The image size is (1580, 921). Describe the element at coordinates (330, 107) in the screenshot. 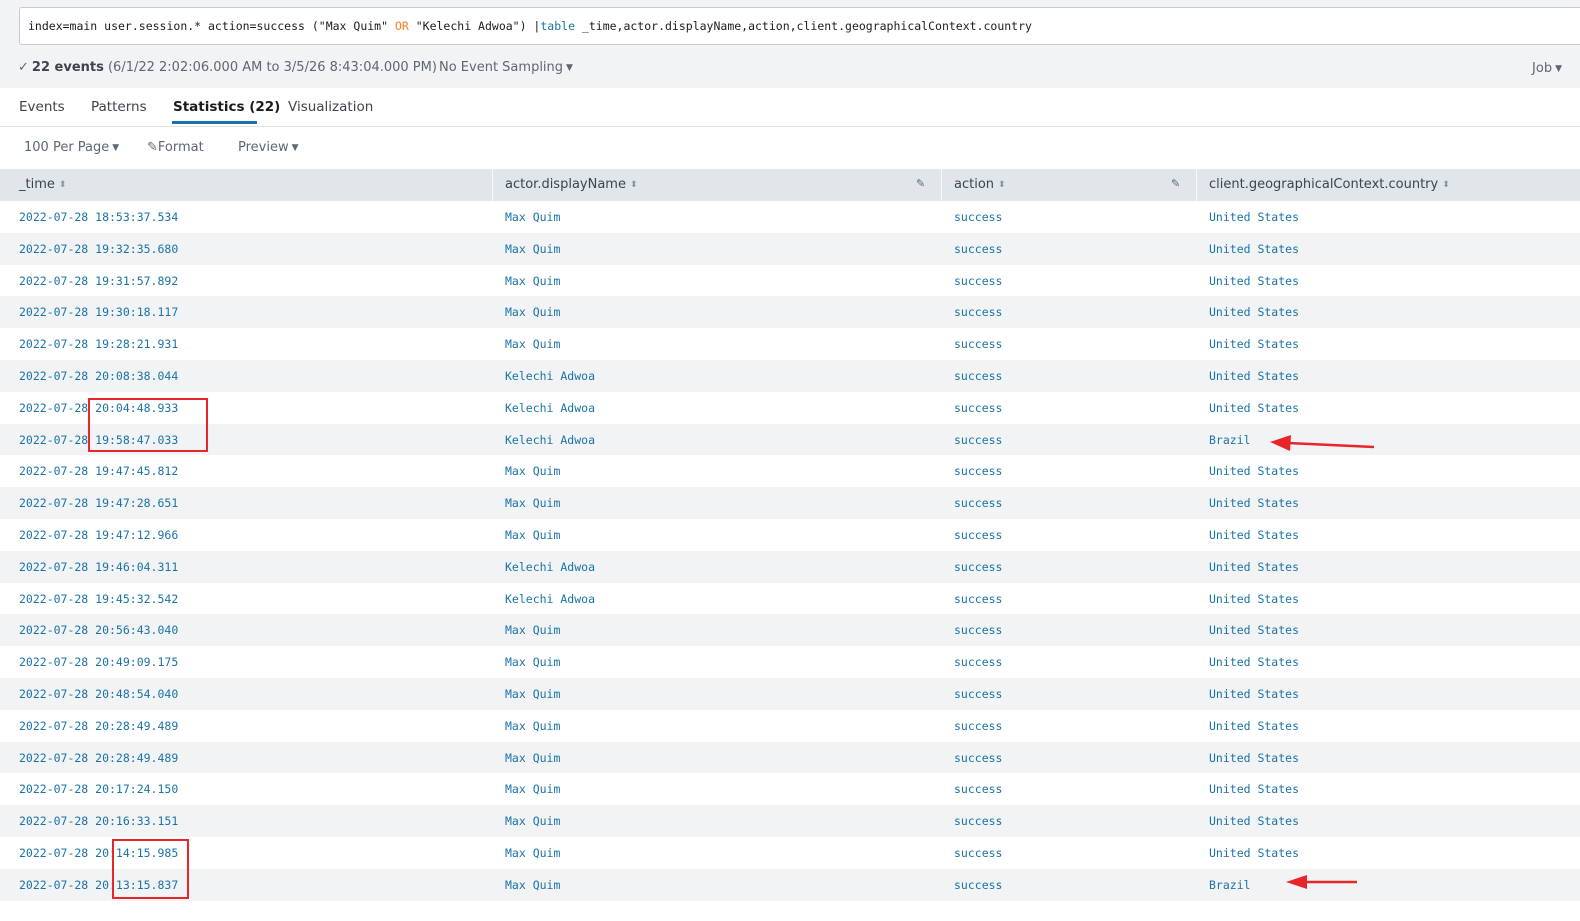

I see `tab-visualization: Visualization` at that location.